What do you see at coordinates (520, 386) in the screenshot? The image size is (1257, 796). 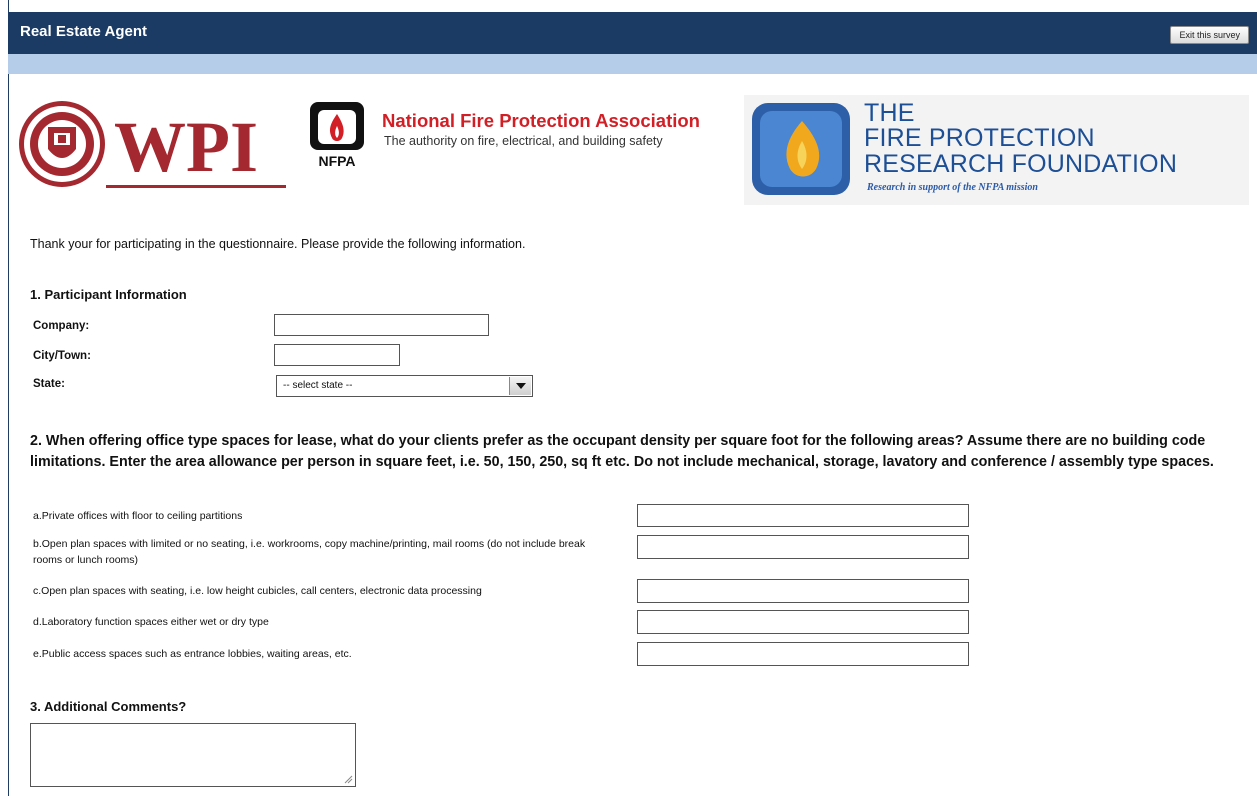 I see `dropdown-arrow-icon` at bounding box center [520, 386].